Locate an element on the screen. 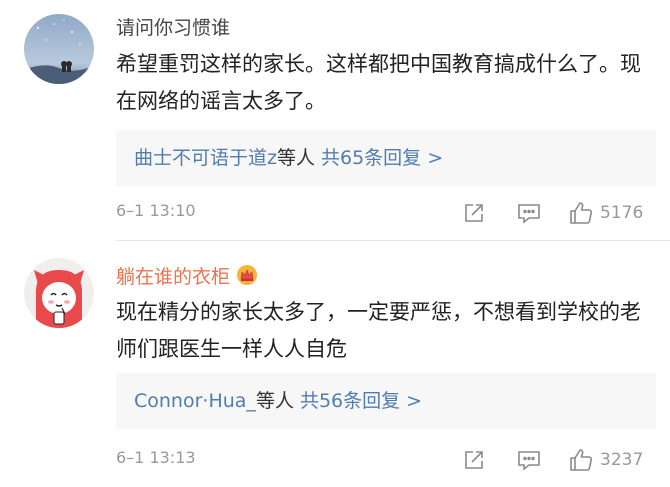 Image resolution: width=670 pixels, height=487 pixels. timestamp: 6–1 13:10 is located at coordinates (156, 210).